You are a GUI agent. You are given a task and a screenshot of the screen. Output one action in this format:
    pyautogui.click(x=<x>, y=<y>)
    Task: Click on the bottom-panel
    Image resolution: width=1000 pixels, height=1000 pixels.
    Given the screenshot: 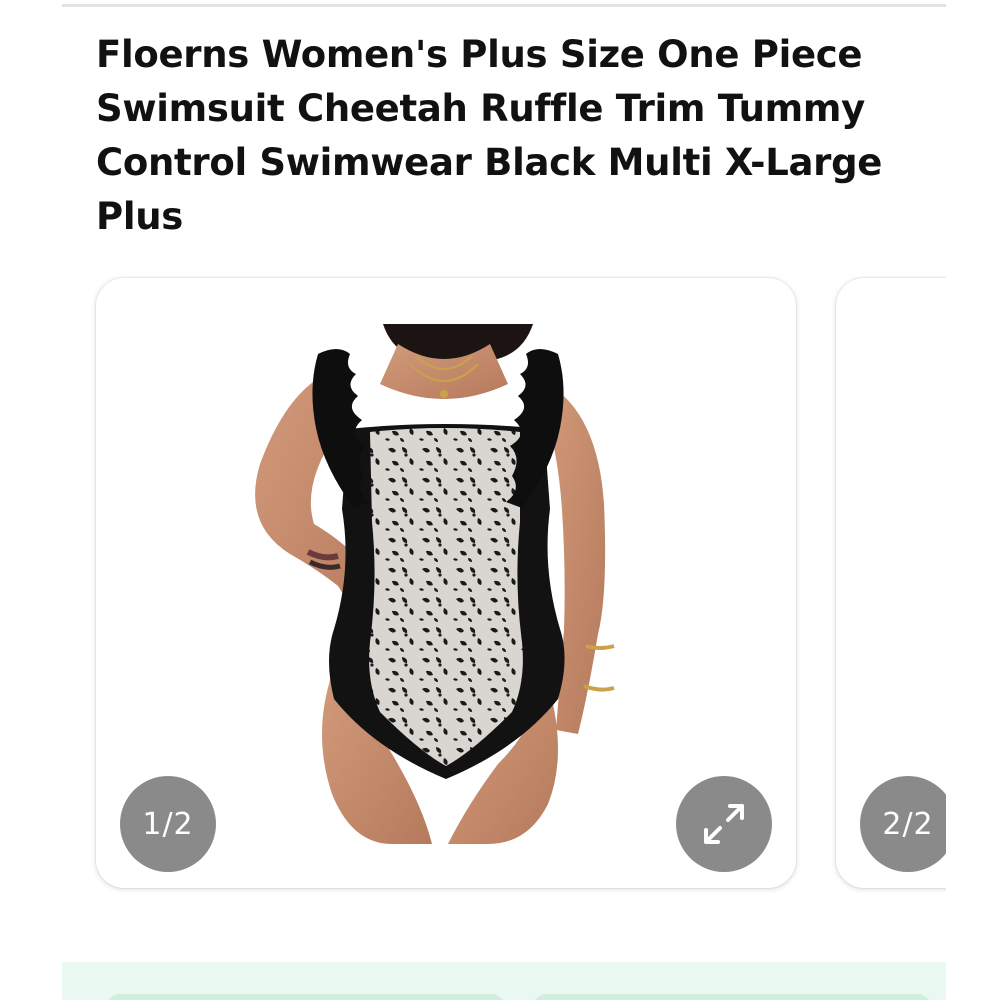 What is the action you would take?
    pyautogui.click(x=504, y=981)
    